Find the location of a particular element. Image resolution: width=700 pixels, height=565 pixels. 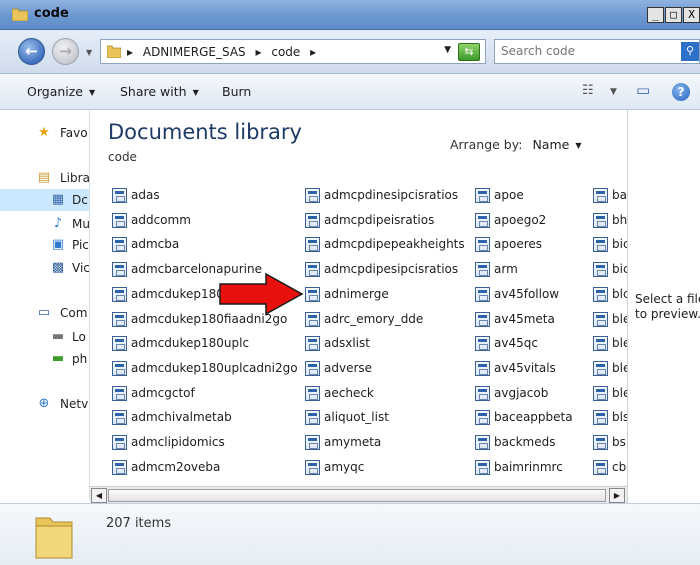

search-icon: ⚲ is located at coordinates (690, 51).